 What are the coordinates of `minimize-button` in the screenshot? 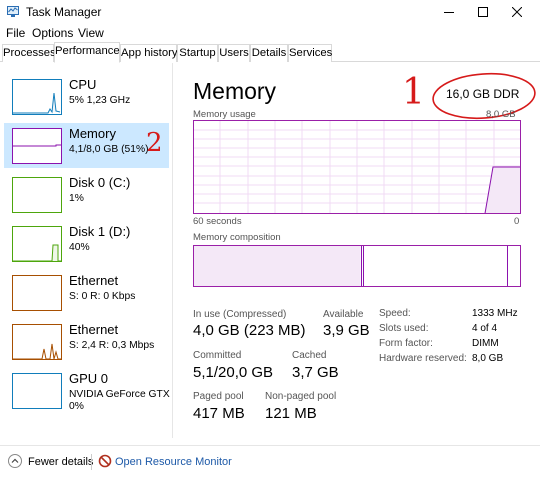 It's located at (449, 12).